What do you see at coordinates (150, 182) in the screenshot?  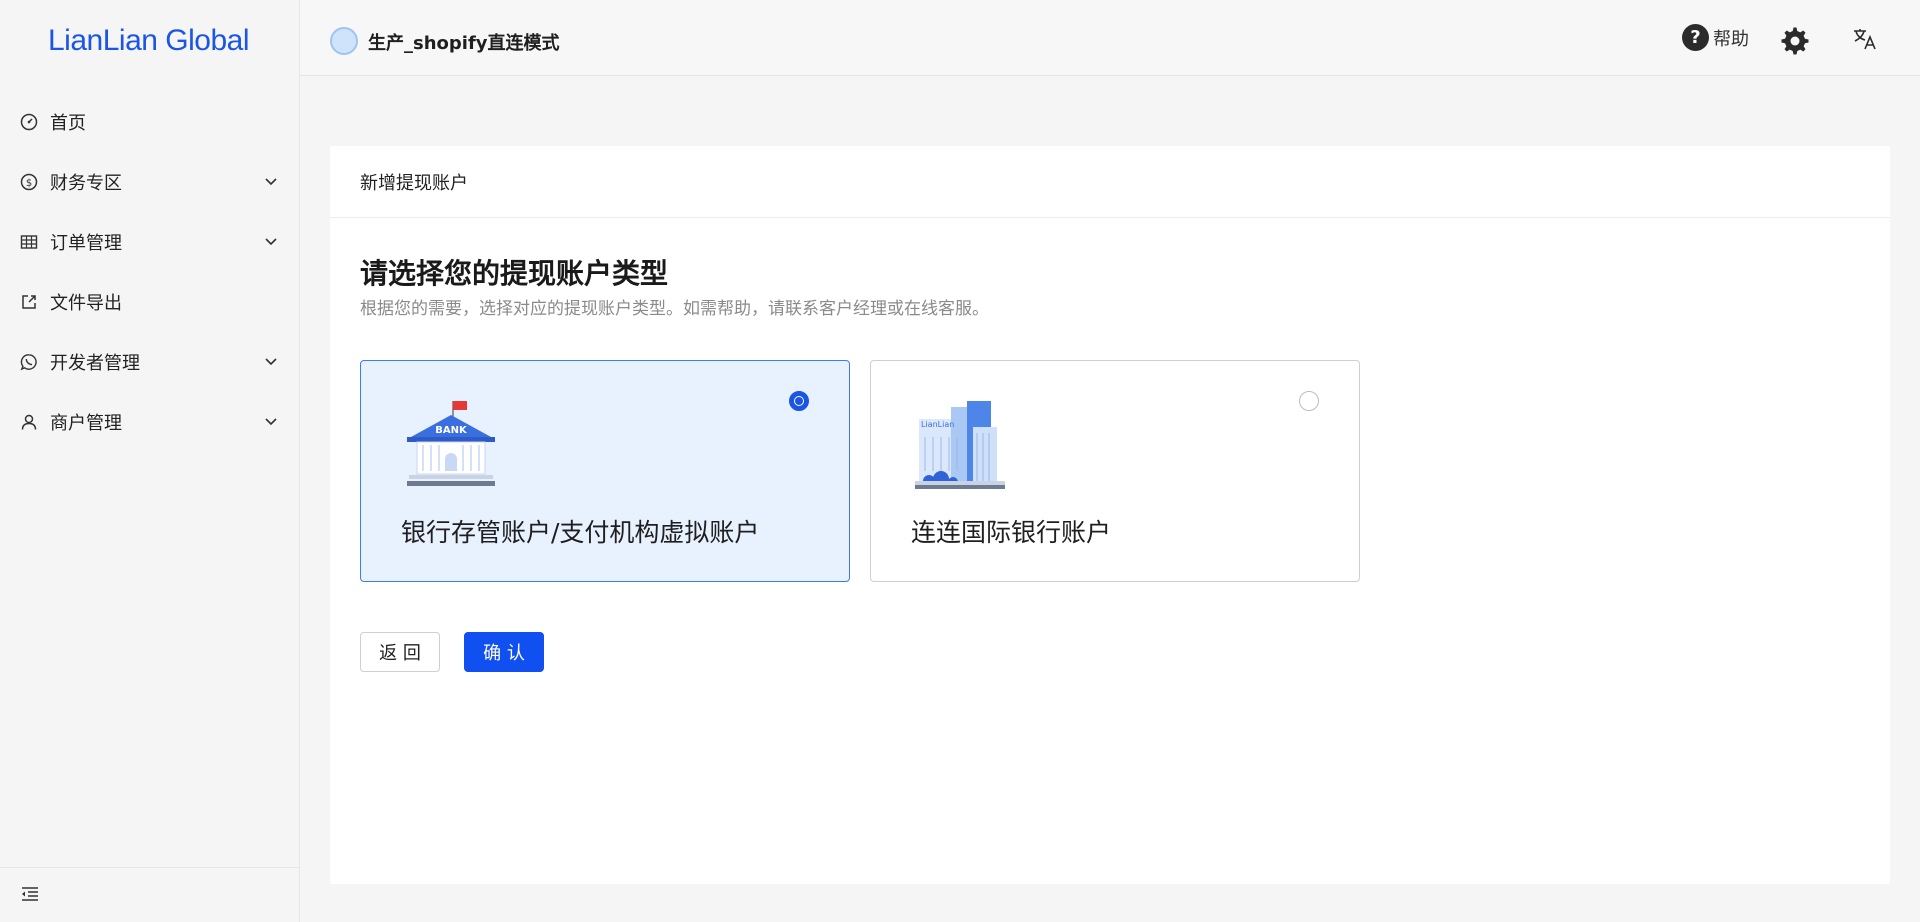 I see `sidebar-item-finance: $ 财务专区` at bounding box center [150, 182].